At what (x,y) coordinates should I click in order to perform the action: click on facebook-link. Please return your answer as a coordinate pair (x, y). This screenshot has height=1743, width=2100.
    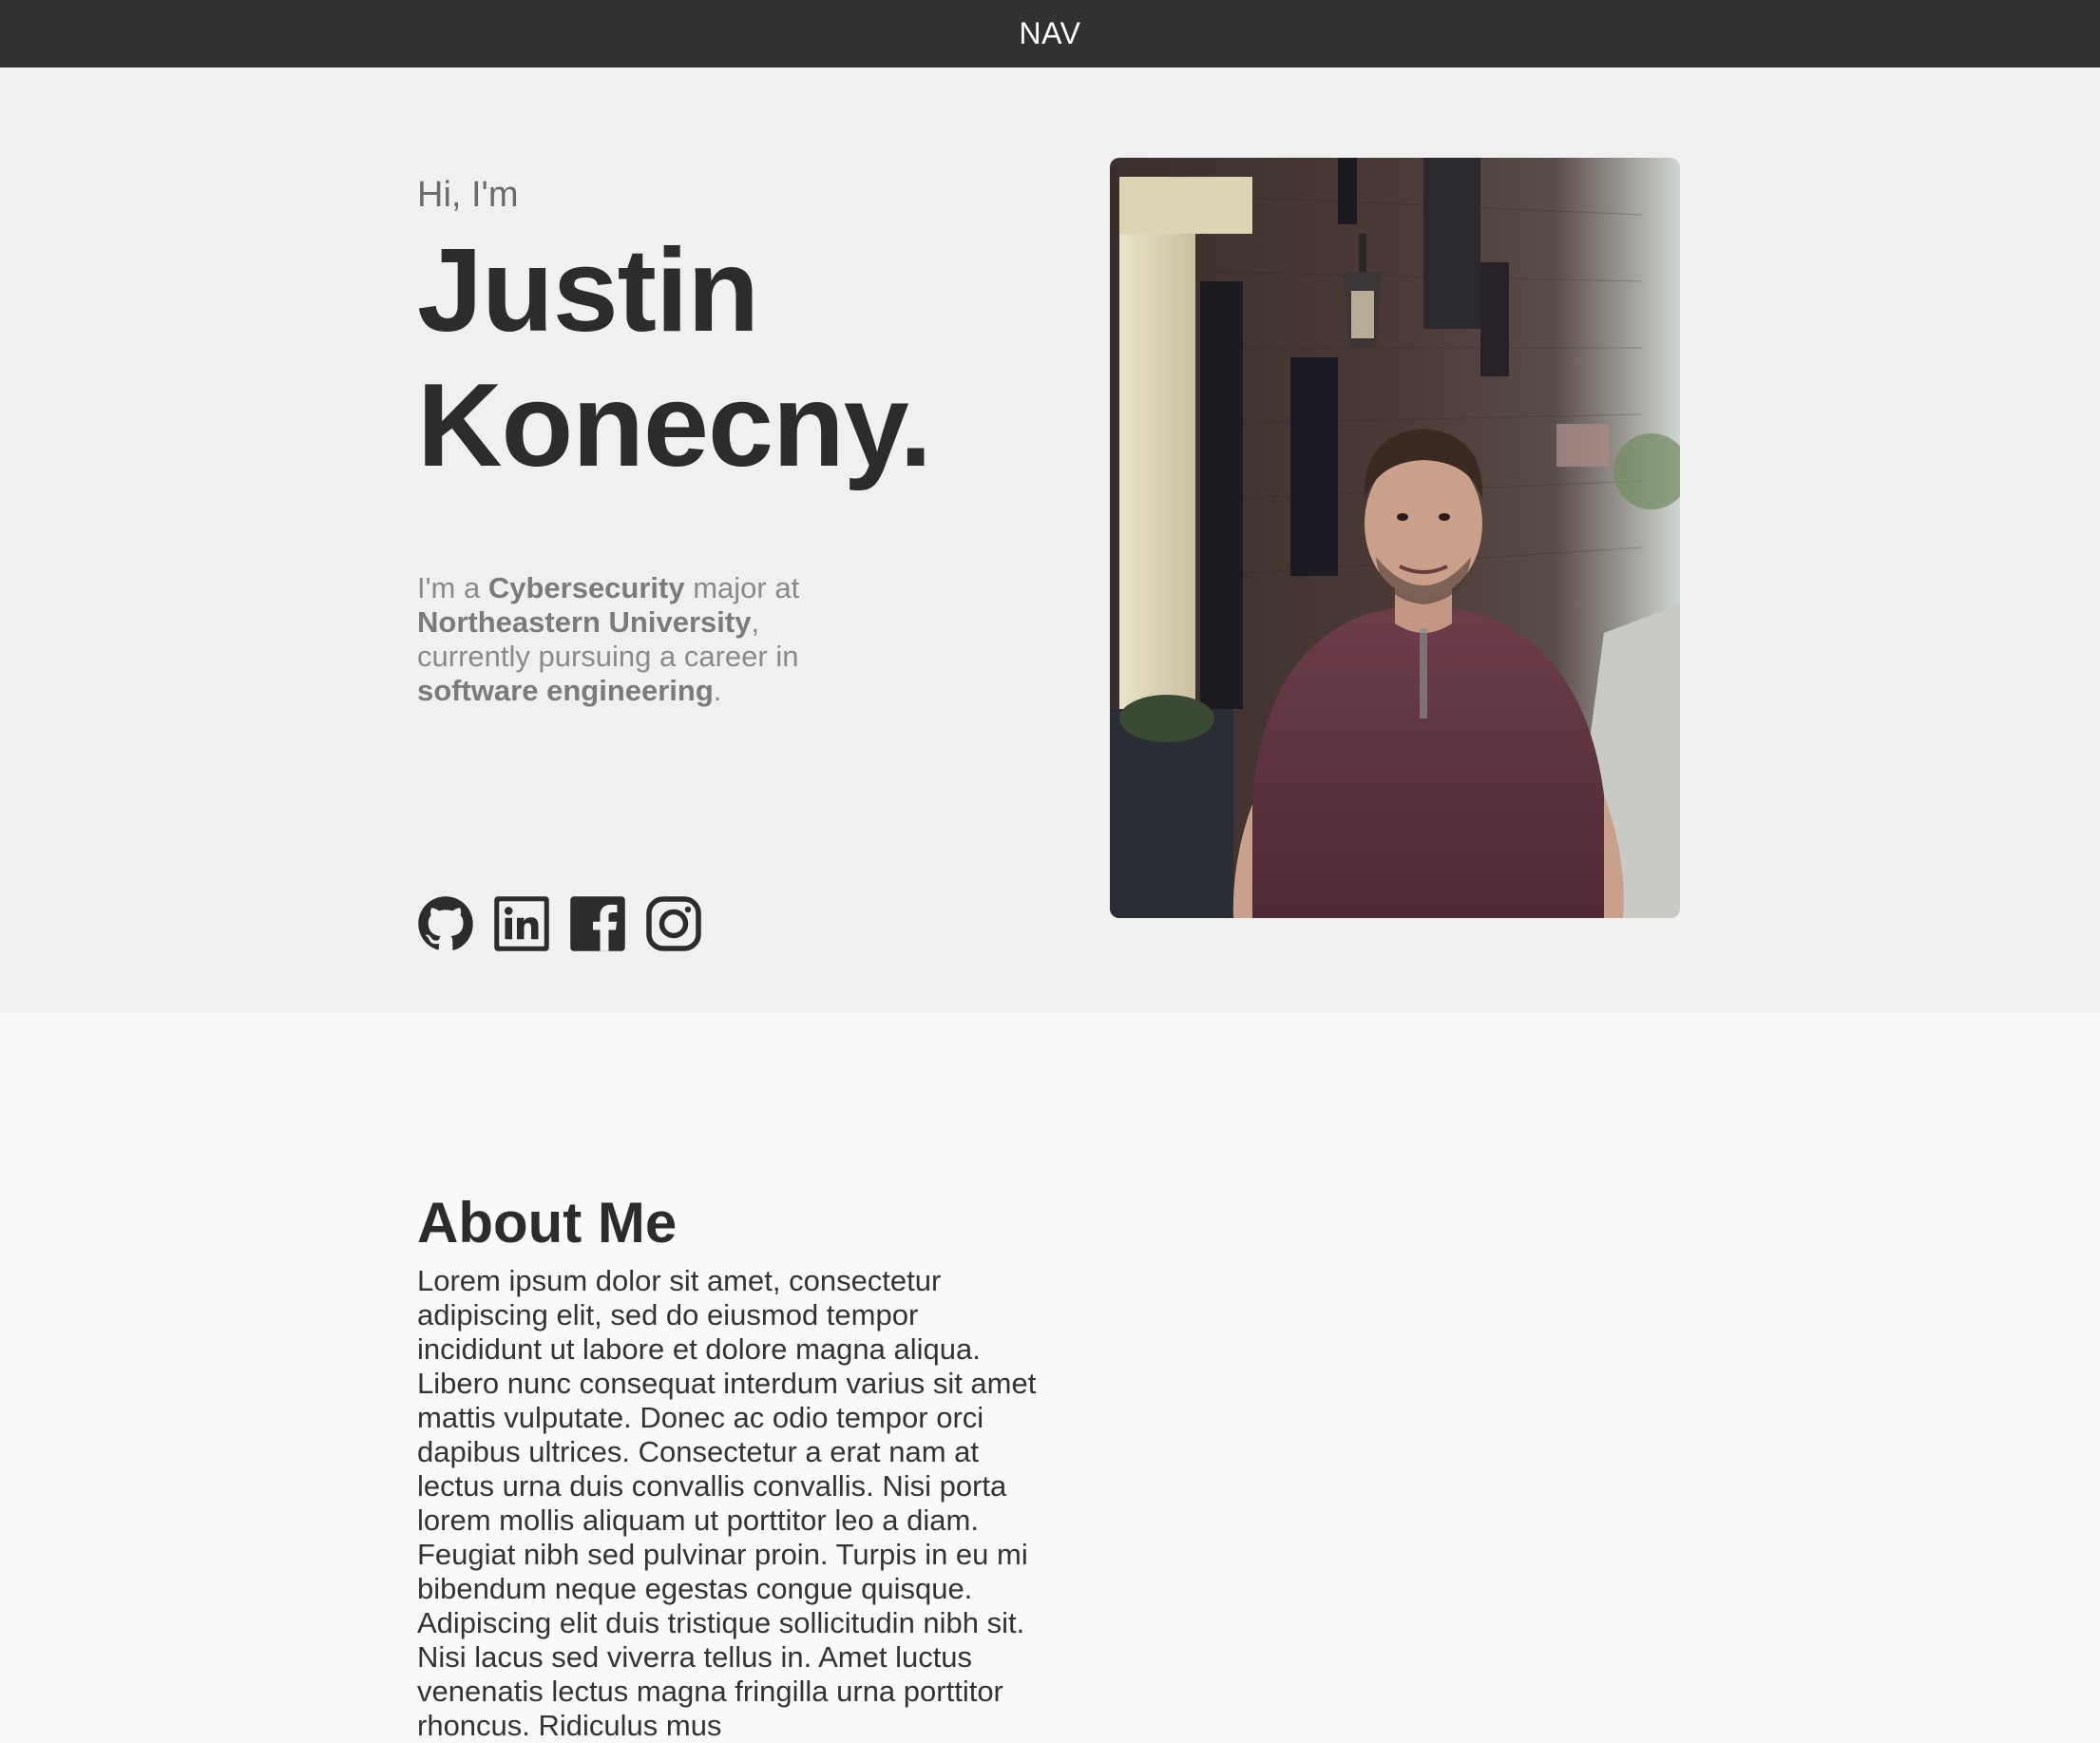
    Looking at the image, I should click on (597, 923).